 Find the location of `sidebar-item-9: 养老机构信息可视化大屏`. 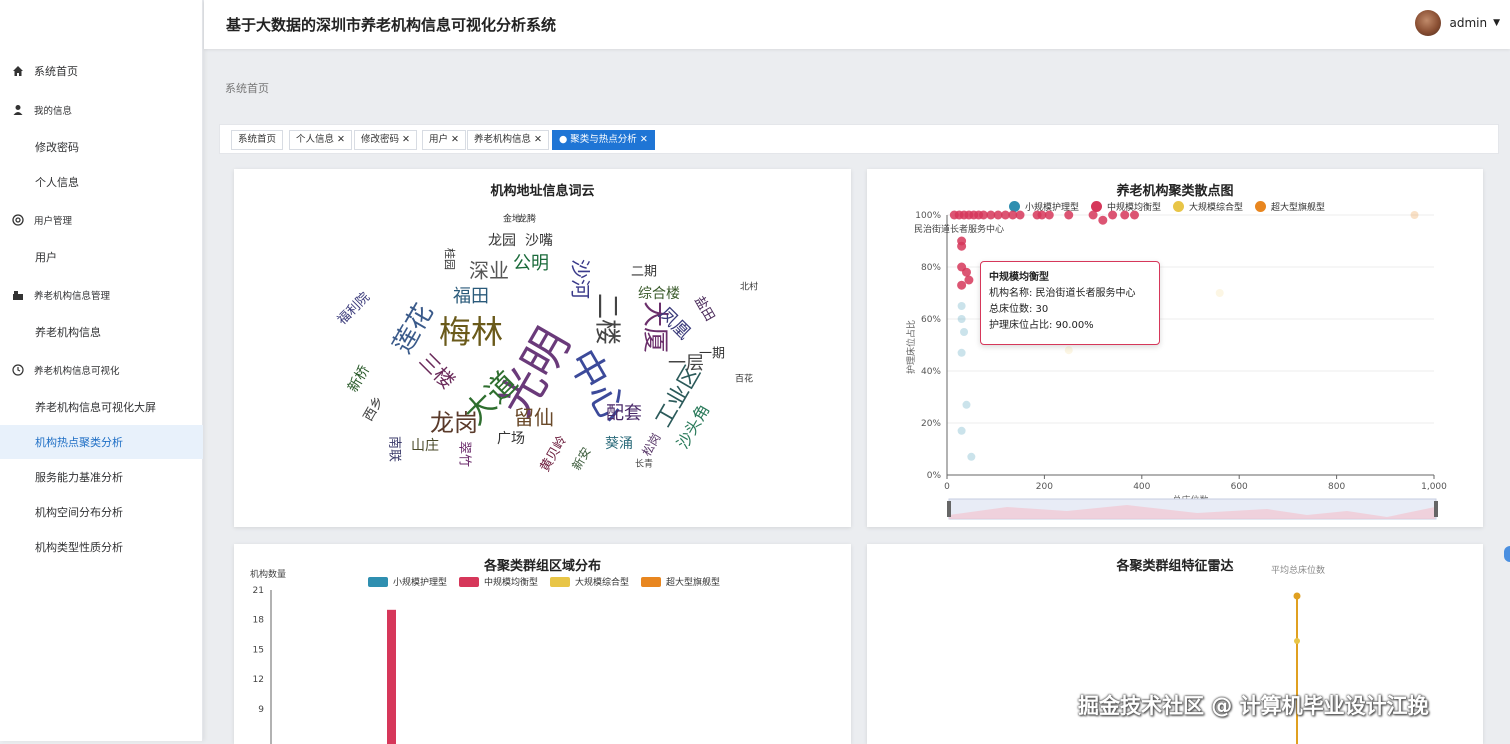

sidebar-item-9: 养老机构信息可视化大屏 is located at coordinates (101, 407).